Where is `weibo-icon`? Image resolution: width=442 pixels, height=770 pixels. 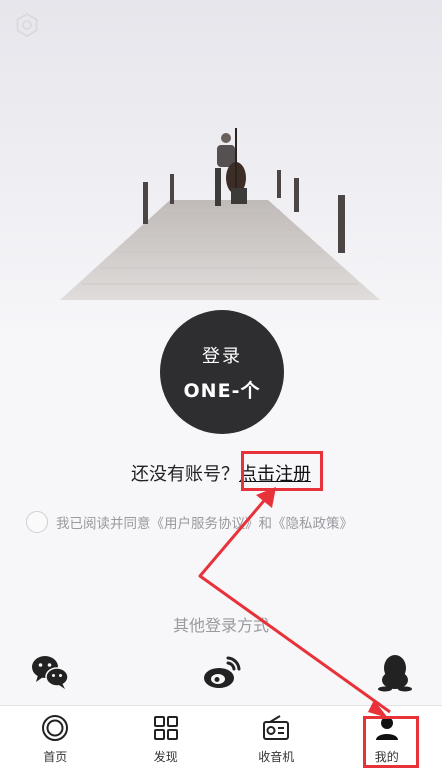
weibo-icon is located at coordinates (222, 672).